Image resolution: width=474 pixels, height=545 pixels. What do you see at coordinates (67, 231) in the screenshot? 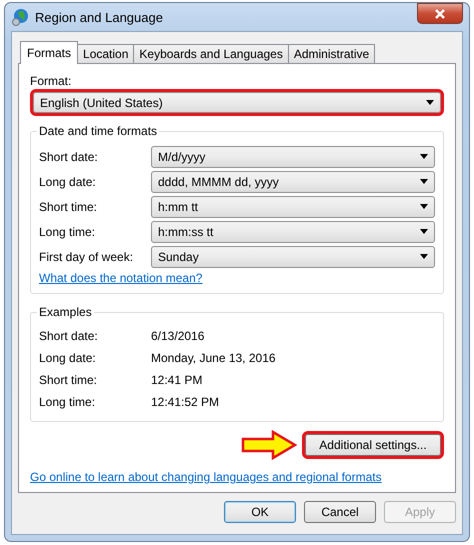
I see `field-label: Long time:` at bounding box center [67, 231].